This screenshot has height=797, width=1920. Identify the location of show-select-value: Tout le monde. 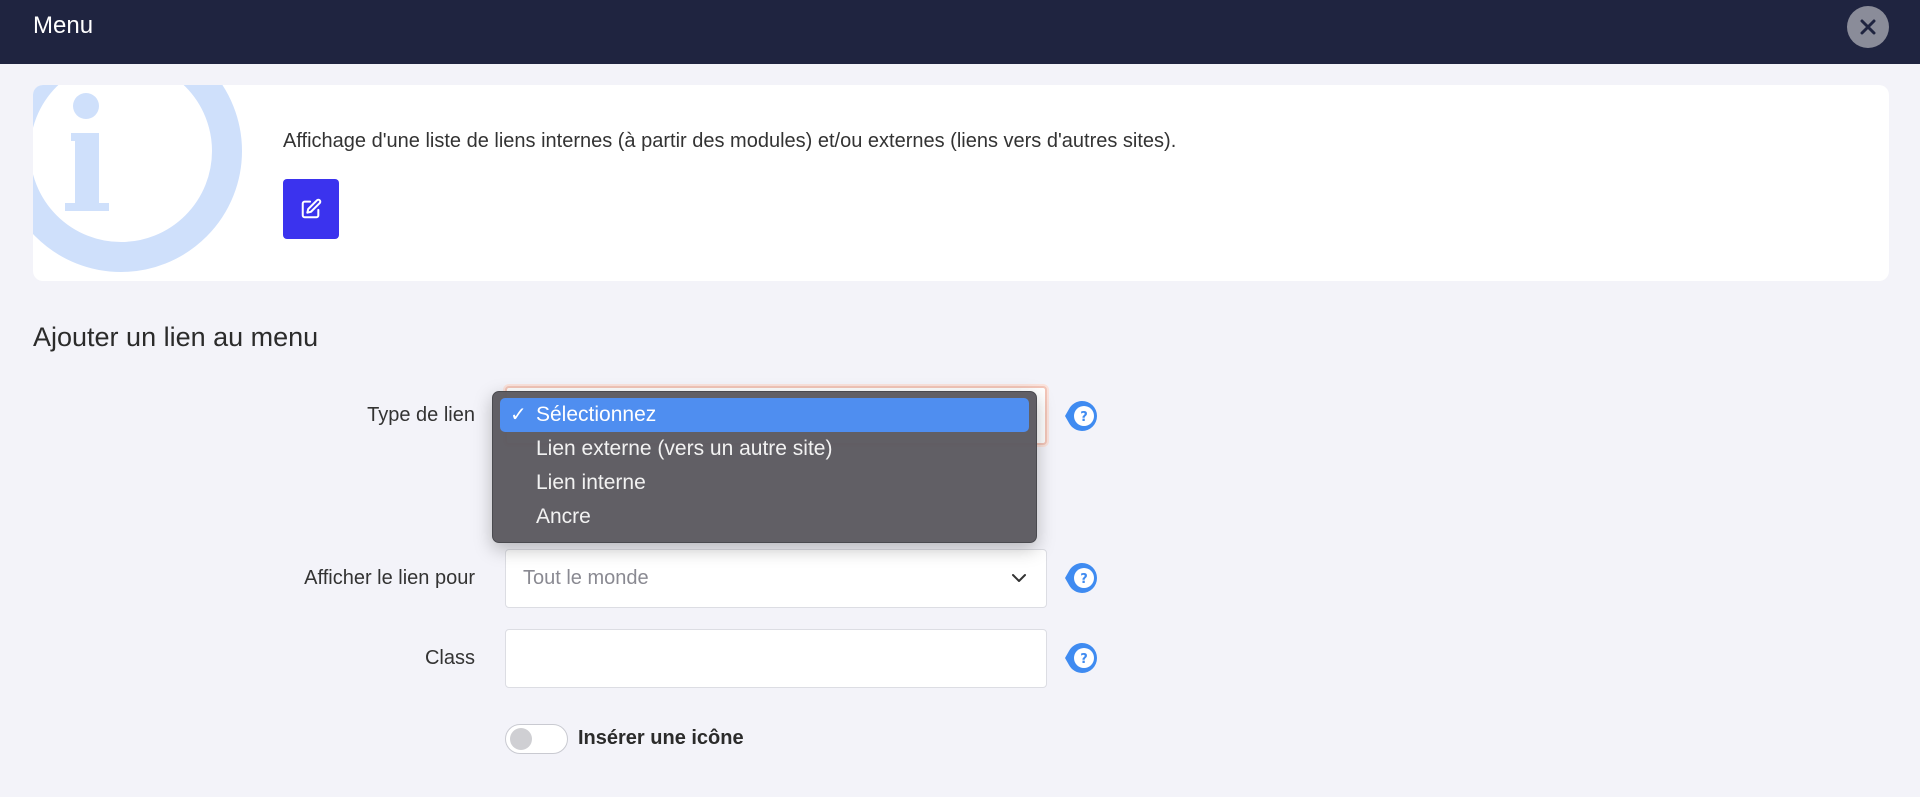
(586, 578).